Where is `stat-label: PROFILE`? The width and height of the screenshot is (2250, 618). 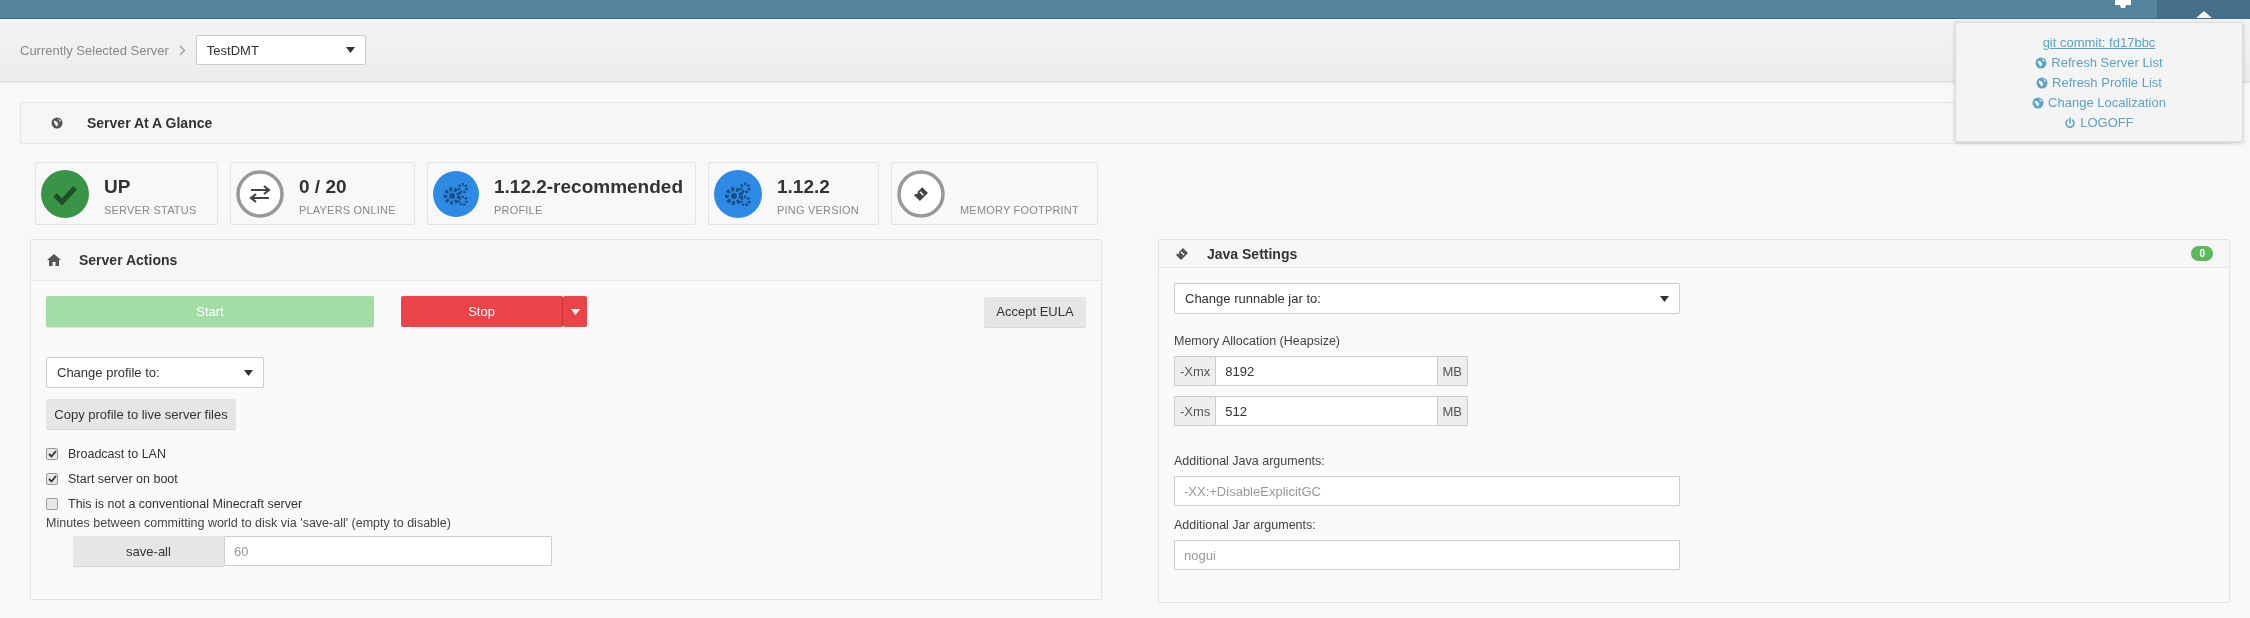
stat-label: PROFILE is located at coordinates (518, 209).